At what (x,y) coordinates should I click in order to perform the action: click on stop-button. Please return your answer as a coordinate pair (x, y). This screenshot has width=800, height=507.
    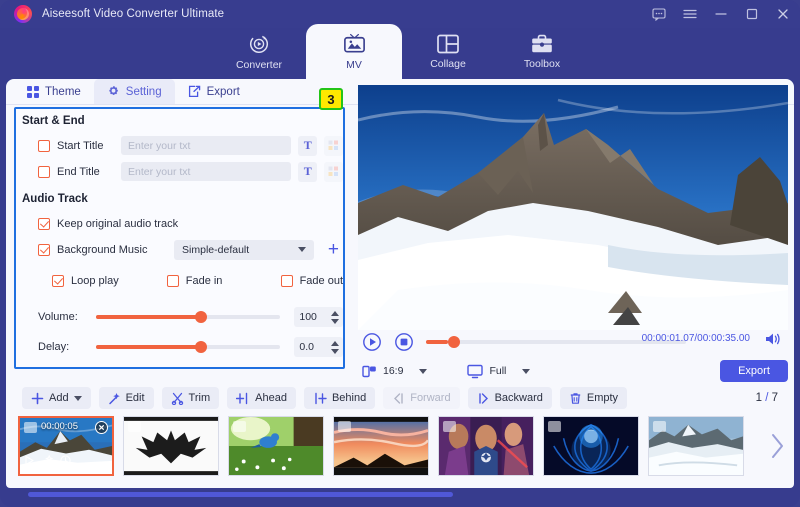
    Looking at the image, I should click on (404, 342).